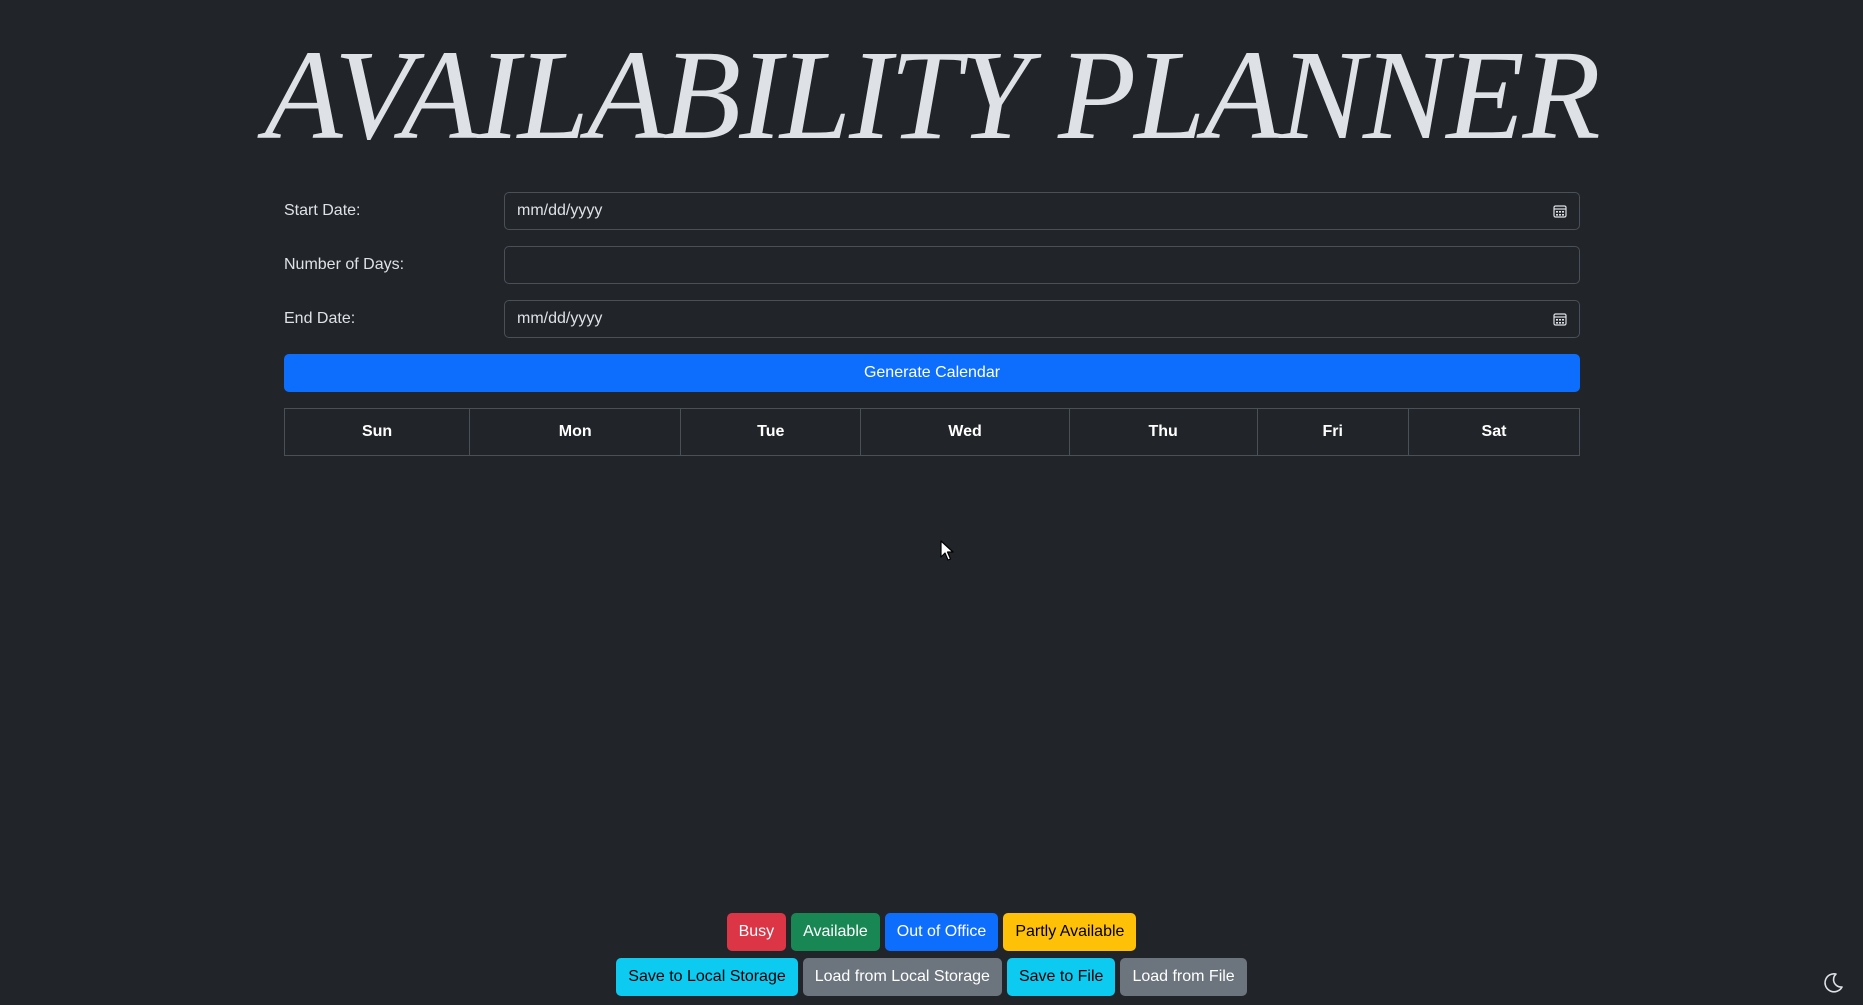 This screenshot has height=1005, width=1863. I want to click on day-header-mon: Mon, so click(575, 432).